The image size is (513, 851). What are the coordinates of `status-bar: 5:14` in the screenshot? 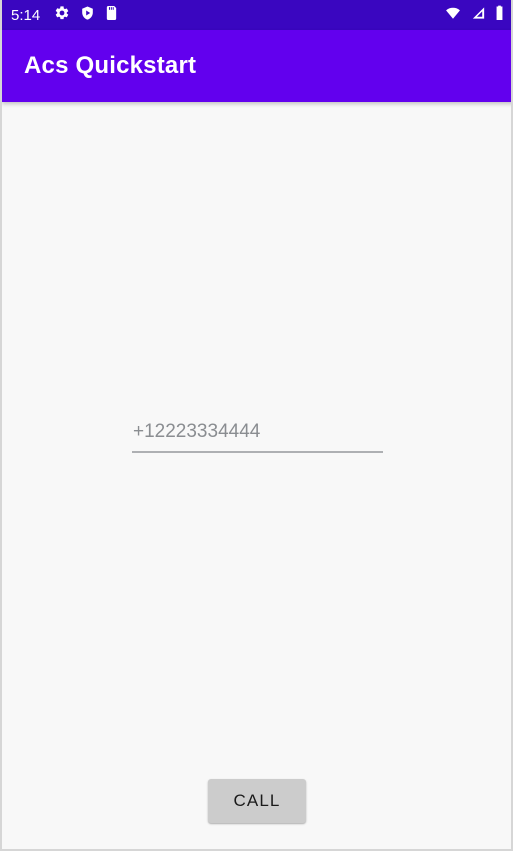 It's located at (256, 15).